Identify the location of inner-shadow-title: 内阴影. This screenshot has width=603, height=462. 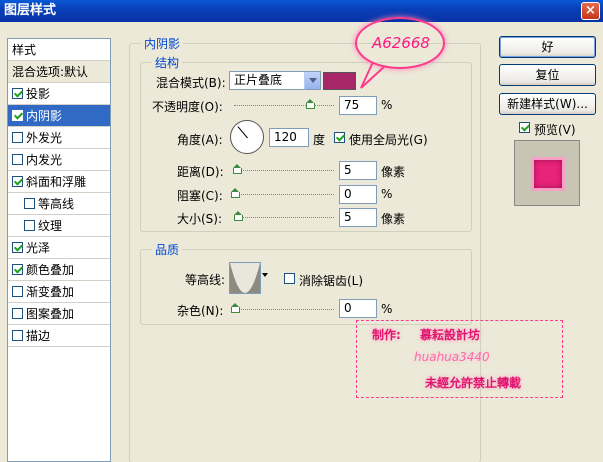
(162, 43).